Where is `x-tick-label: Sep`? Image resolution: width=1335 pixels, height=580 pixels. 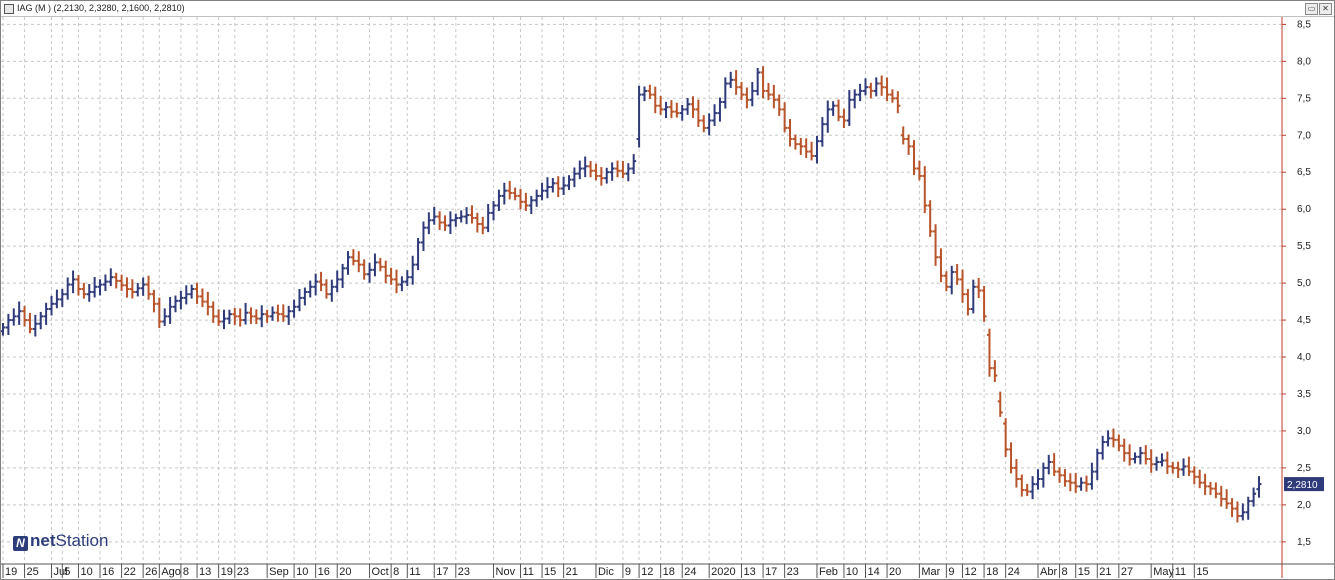 x-tick-label: Sep is located at coordinates (279, 572).